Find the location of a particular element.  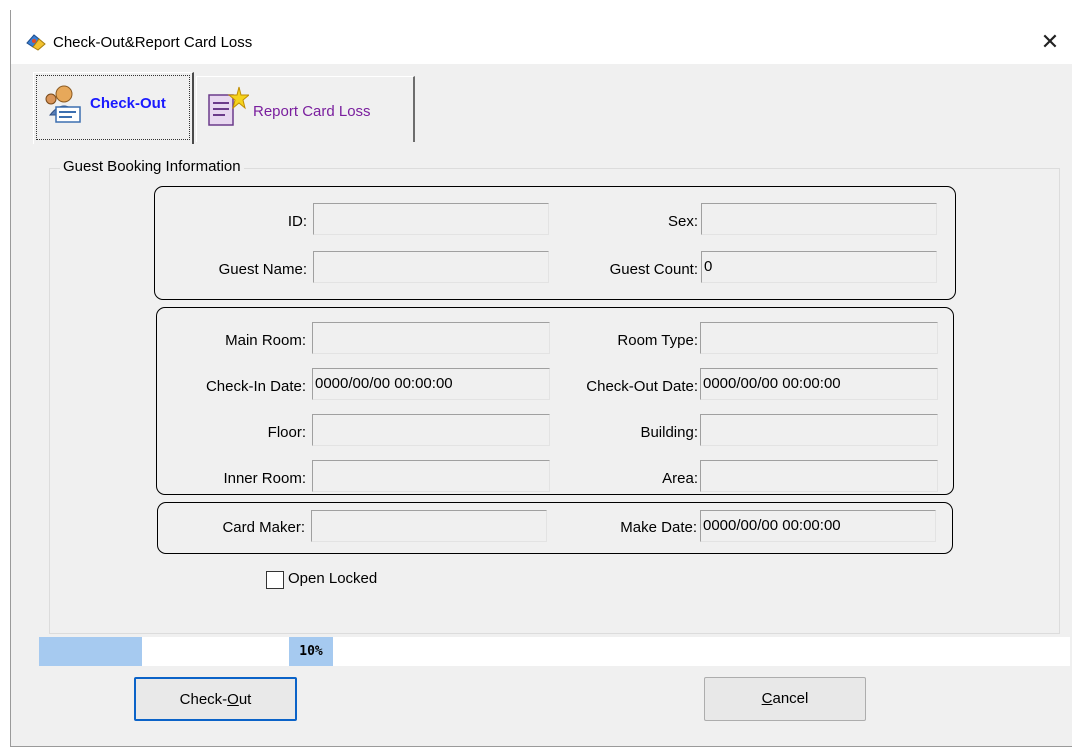

area-label: Area: is located at coordinates (680, 478).